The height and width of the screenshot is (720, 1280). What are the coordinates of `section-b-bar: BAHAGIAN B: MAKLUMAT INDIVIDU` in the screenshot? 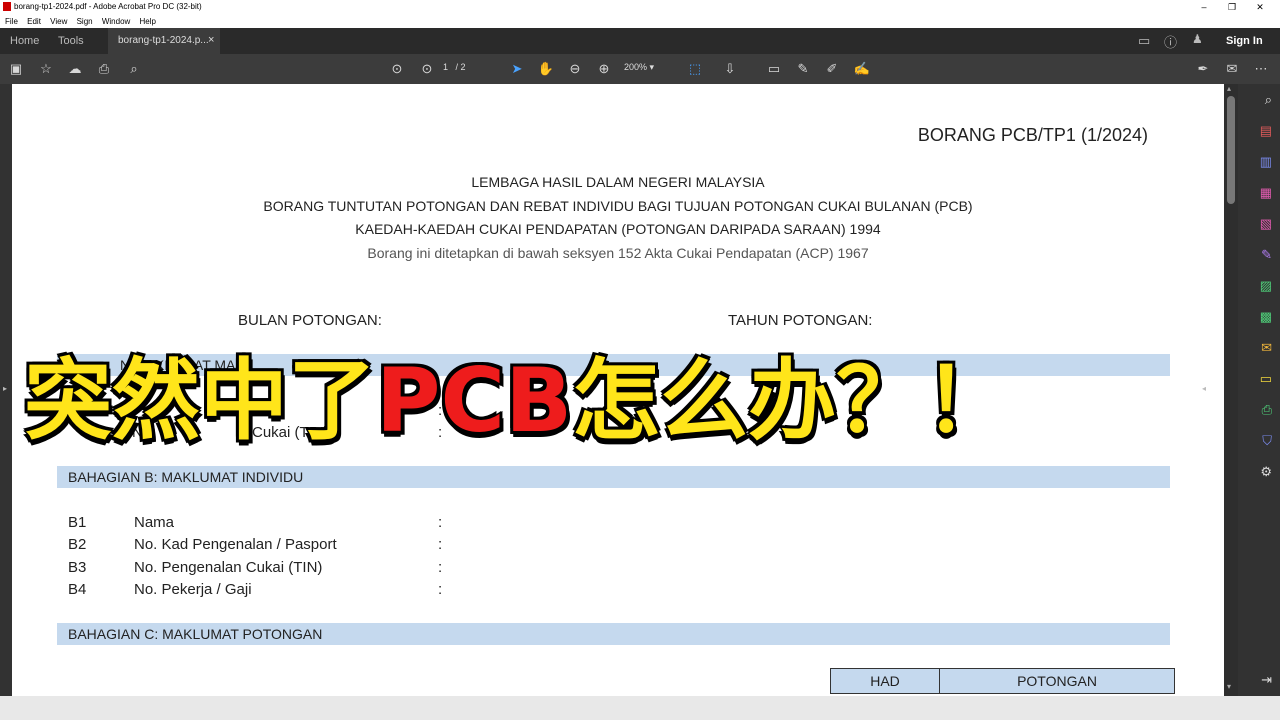 It's located at (613, 477).